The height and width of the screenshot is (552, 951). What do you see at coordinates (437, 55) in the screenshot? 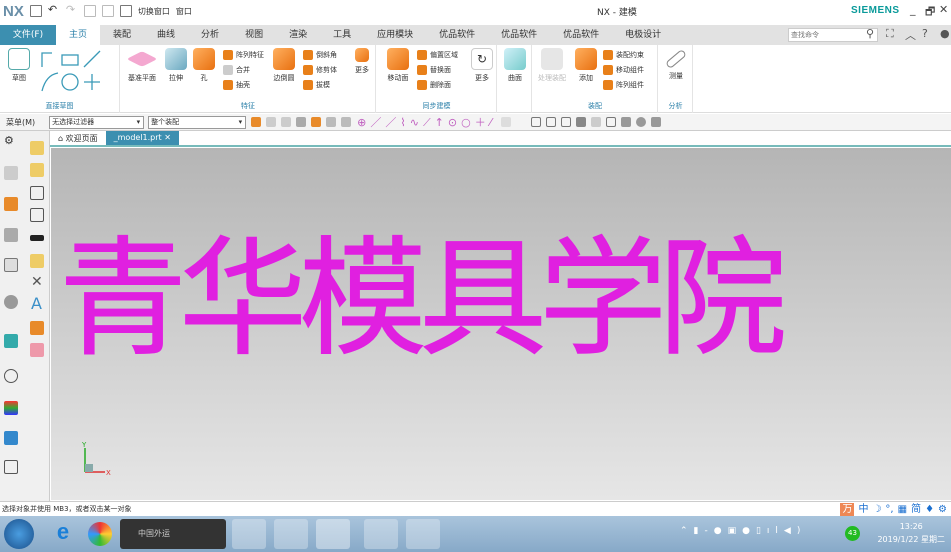
I see `offset-region-button: 偏置区域` at bounding box center [437, 55].